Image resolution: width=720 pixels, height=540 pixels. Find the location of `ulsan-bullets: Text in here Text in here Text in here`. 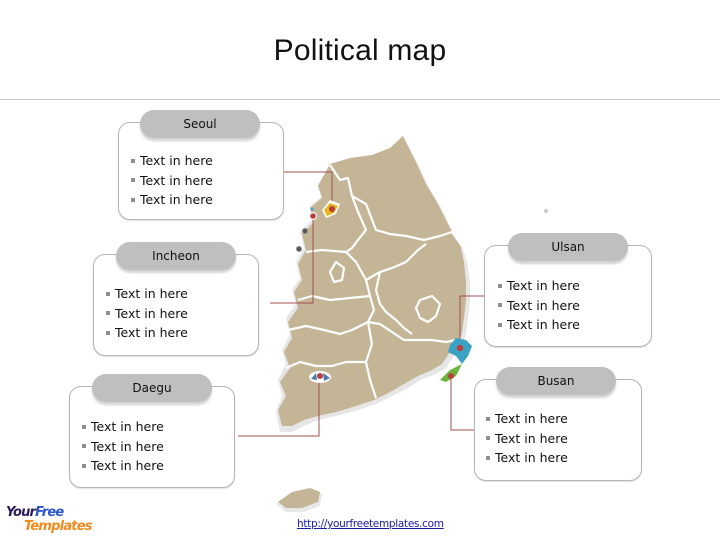

ulsan-bullets: Text in here Text in here Text in here is located at coordinates (539, 305).